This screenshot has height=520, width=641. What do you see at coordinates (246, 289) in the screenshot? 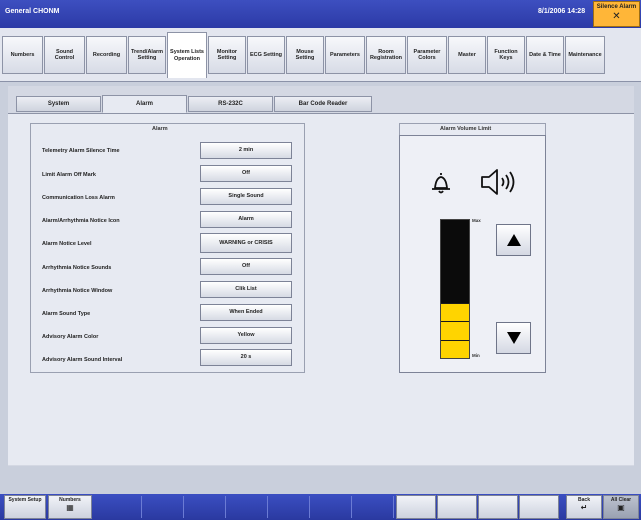
I see `arrhythmia-notice-window-button: Clik List` at bounding box center [246, 289].